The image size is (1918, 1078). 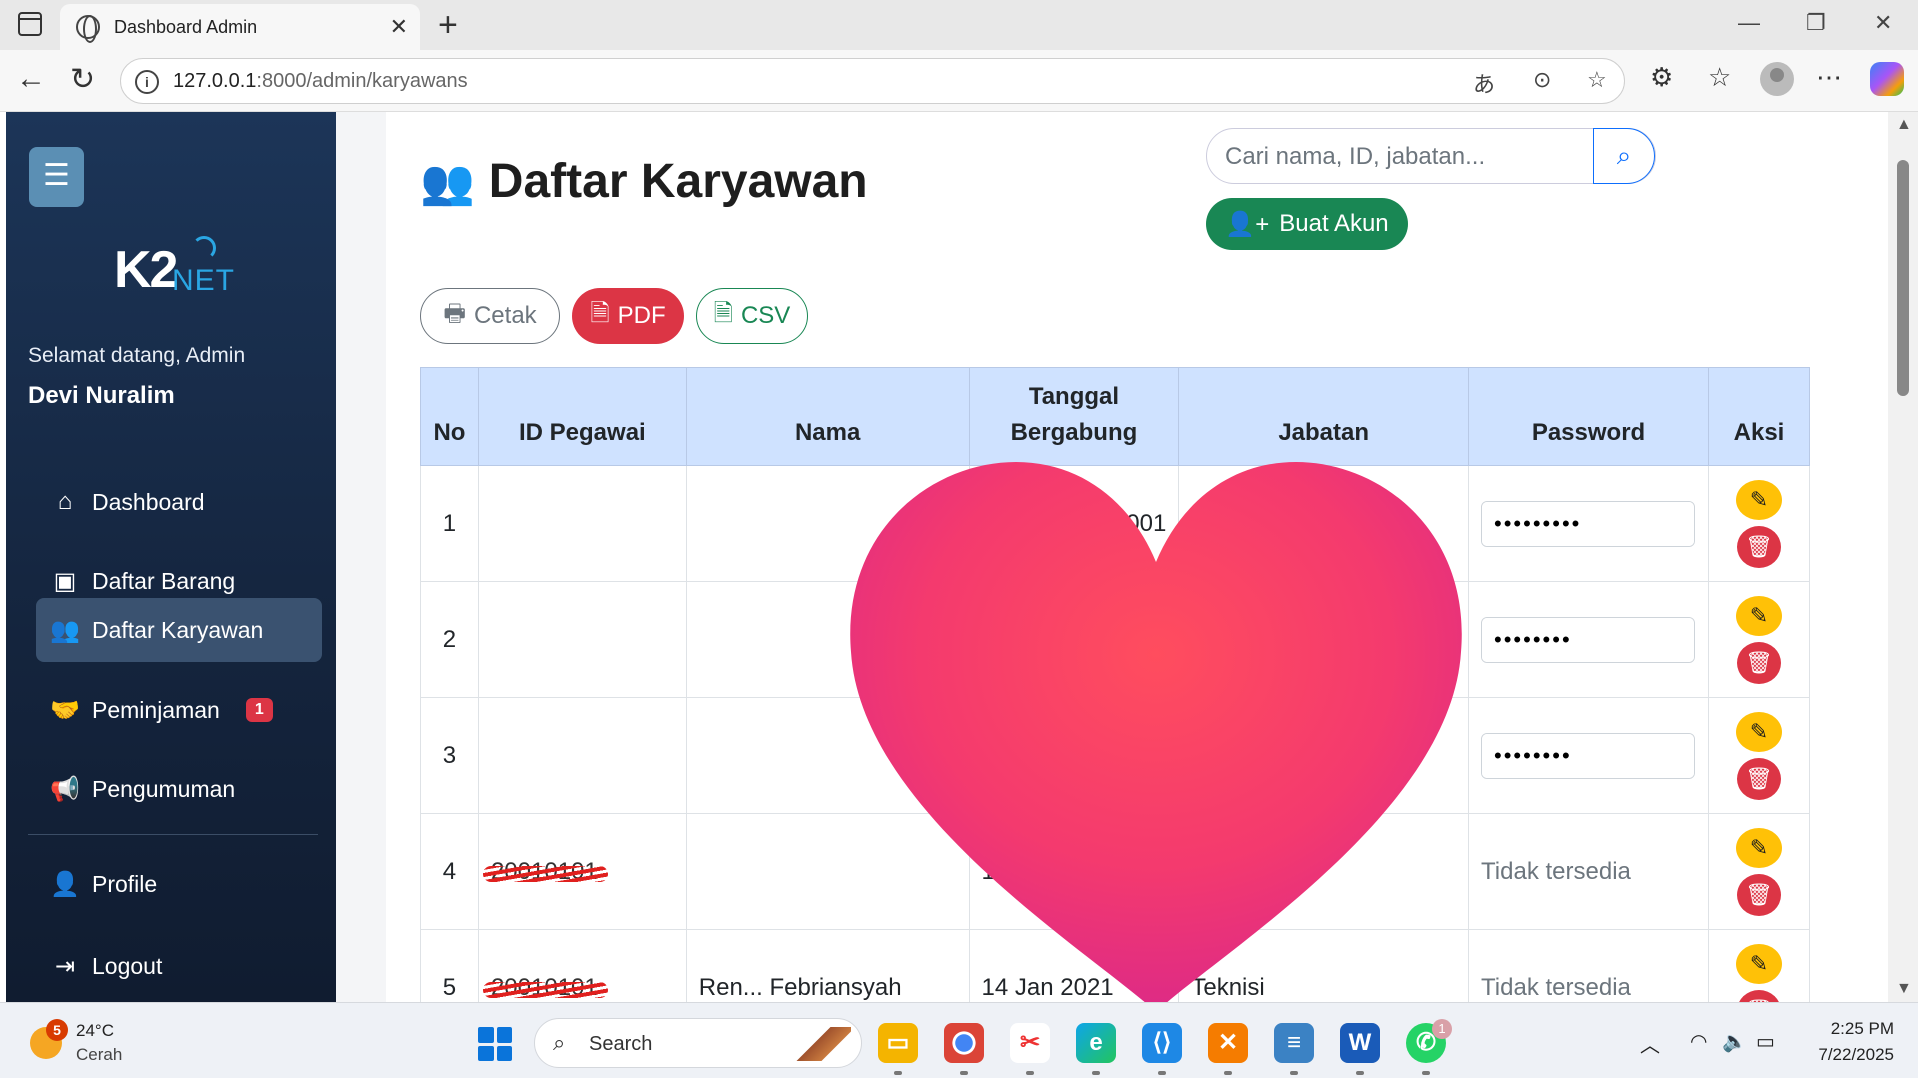 I want to click on close-window-icon: ✕, so click(x=1883, y=23).